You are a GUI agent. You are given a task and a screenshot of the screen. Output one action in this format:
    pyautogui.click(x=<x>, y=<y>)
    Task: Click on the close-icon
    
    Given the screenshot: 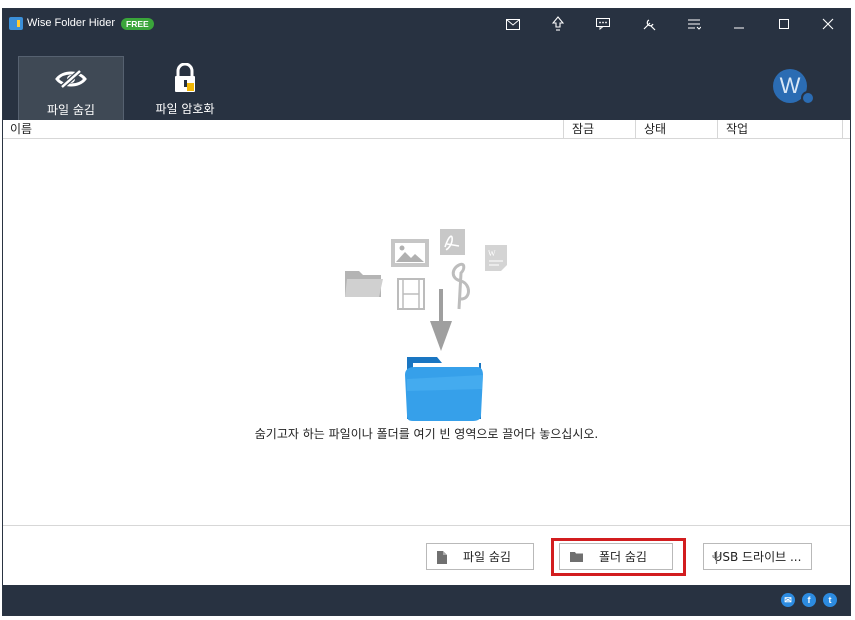 What is the action you would take?
    pyautogui.click(x=828, y=24)
    